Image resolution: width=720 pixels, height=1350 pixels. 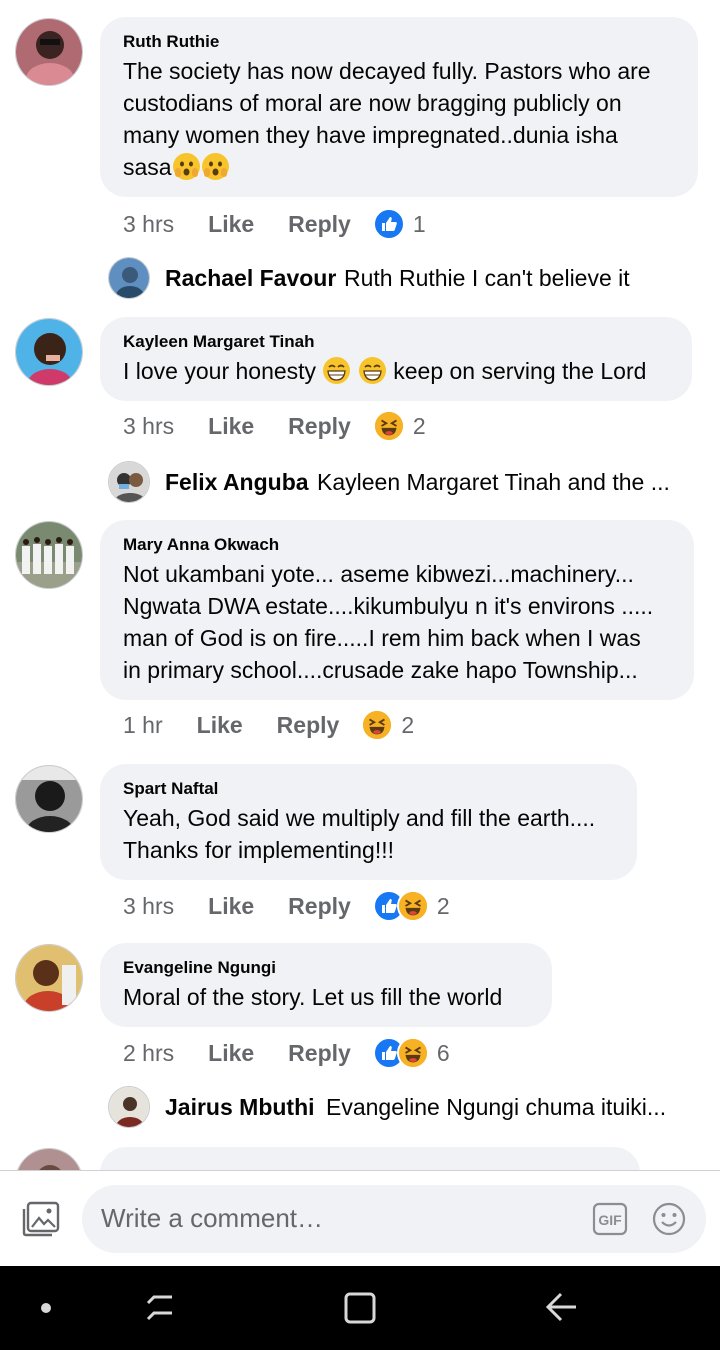 What do you see at coordinates (443, 1052) in the screenshot?
I see `reaction-count: 6` at bounding box center [443, 1052].